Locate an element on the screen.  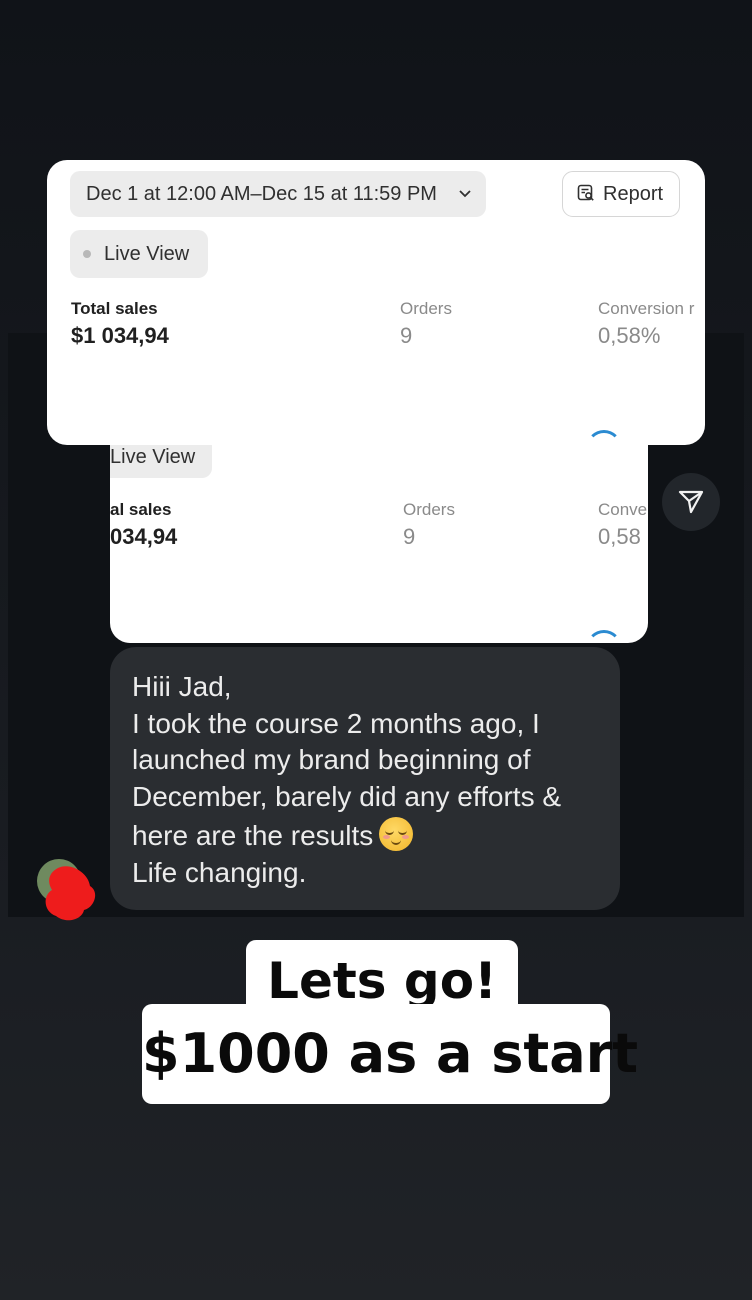
orders-label-back: Orders is located at coordinates (429, 509).